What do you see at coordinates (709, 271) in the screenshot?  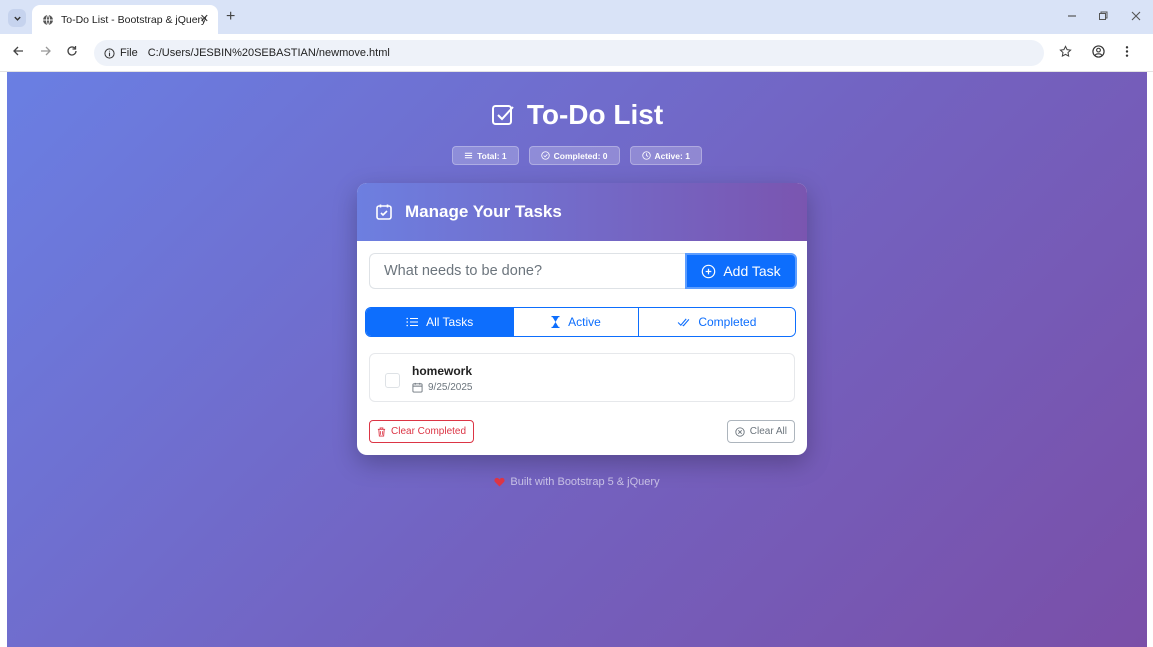 I see `plus-circle-icon` at bounding box center [709, 271].